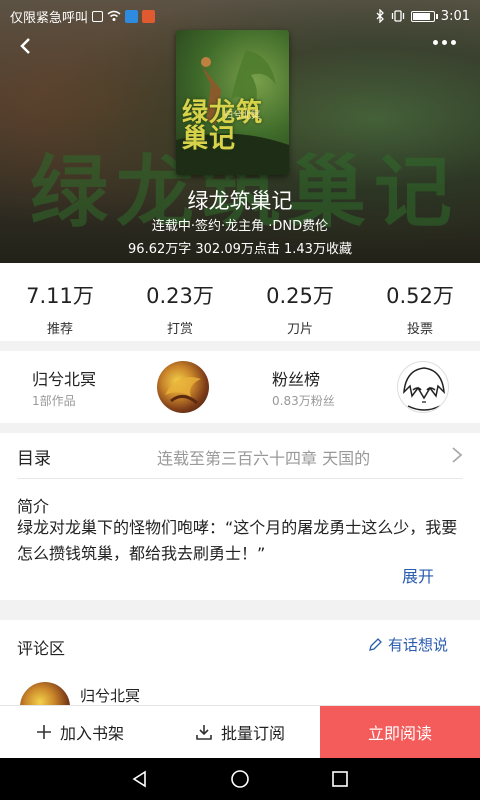 The height and width of the screenshot is (800, 480). Describe the element at coordinates (264, 458) in the screenshot. I see `toc-latest-chapter: 连载至第三百六十四章 天国的` at that location.